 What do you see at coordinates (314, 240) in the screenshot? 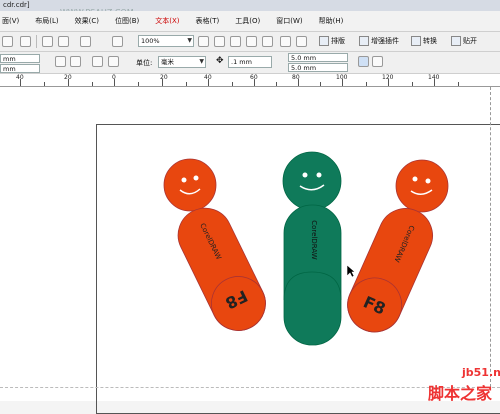
I see `center-body-text: CorelDRAW` at bounding box center [314, 240].